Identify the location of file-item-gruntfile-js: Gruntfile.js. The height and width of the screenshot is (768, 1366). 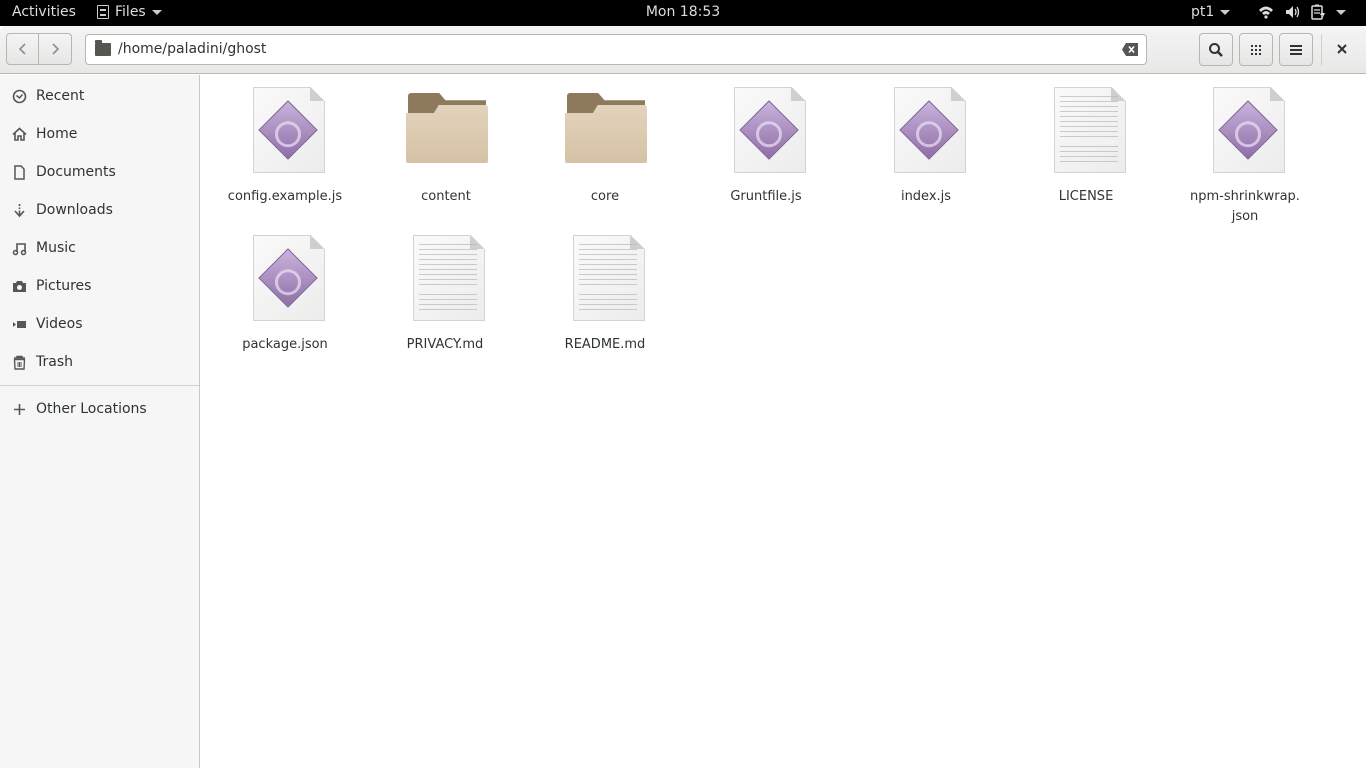
(766, 147).